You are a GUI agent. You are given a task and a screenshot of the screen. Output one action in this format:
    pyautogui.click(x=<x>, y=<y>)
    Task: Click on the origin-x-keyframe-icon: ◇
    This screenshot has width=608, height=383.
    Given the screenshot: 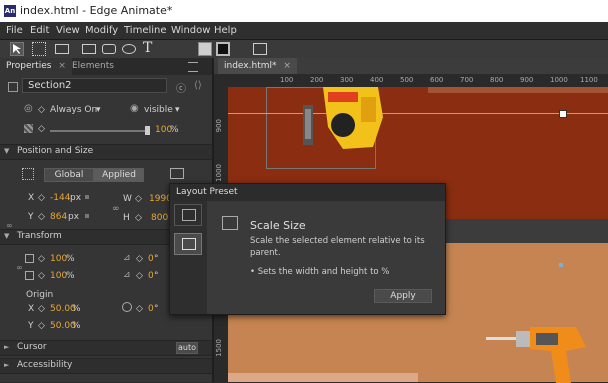 What is the action you would take?
    pyautogui.click(x=41, y=309)
    